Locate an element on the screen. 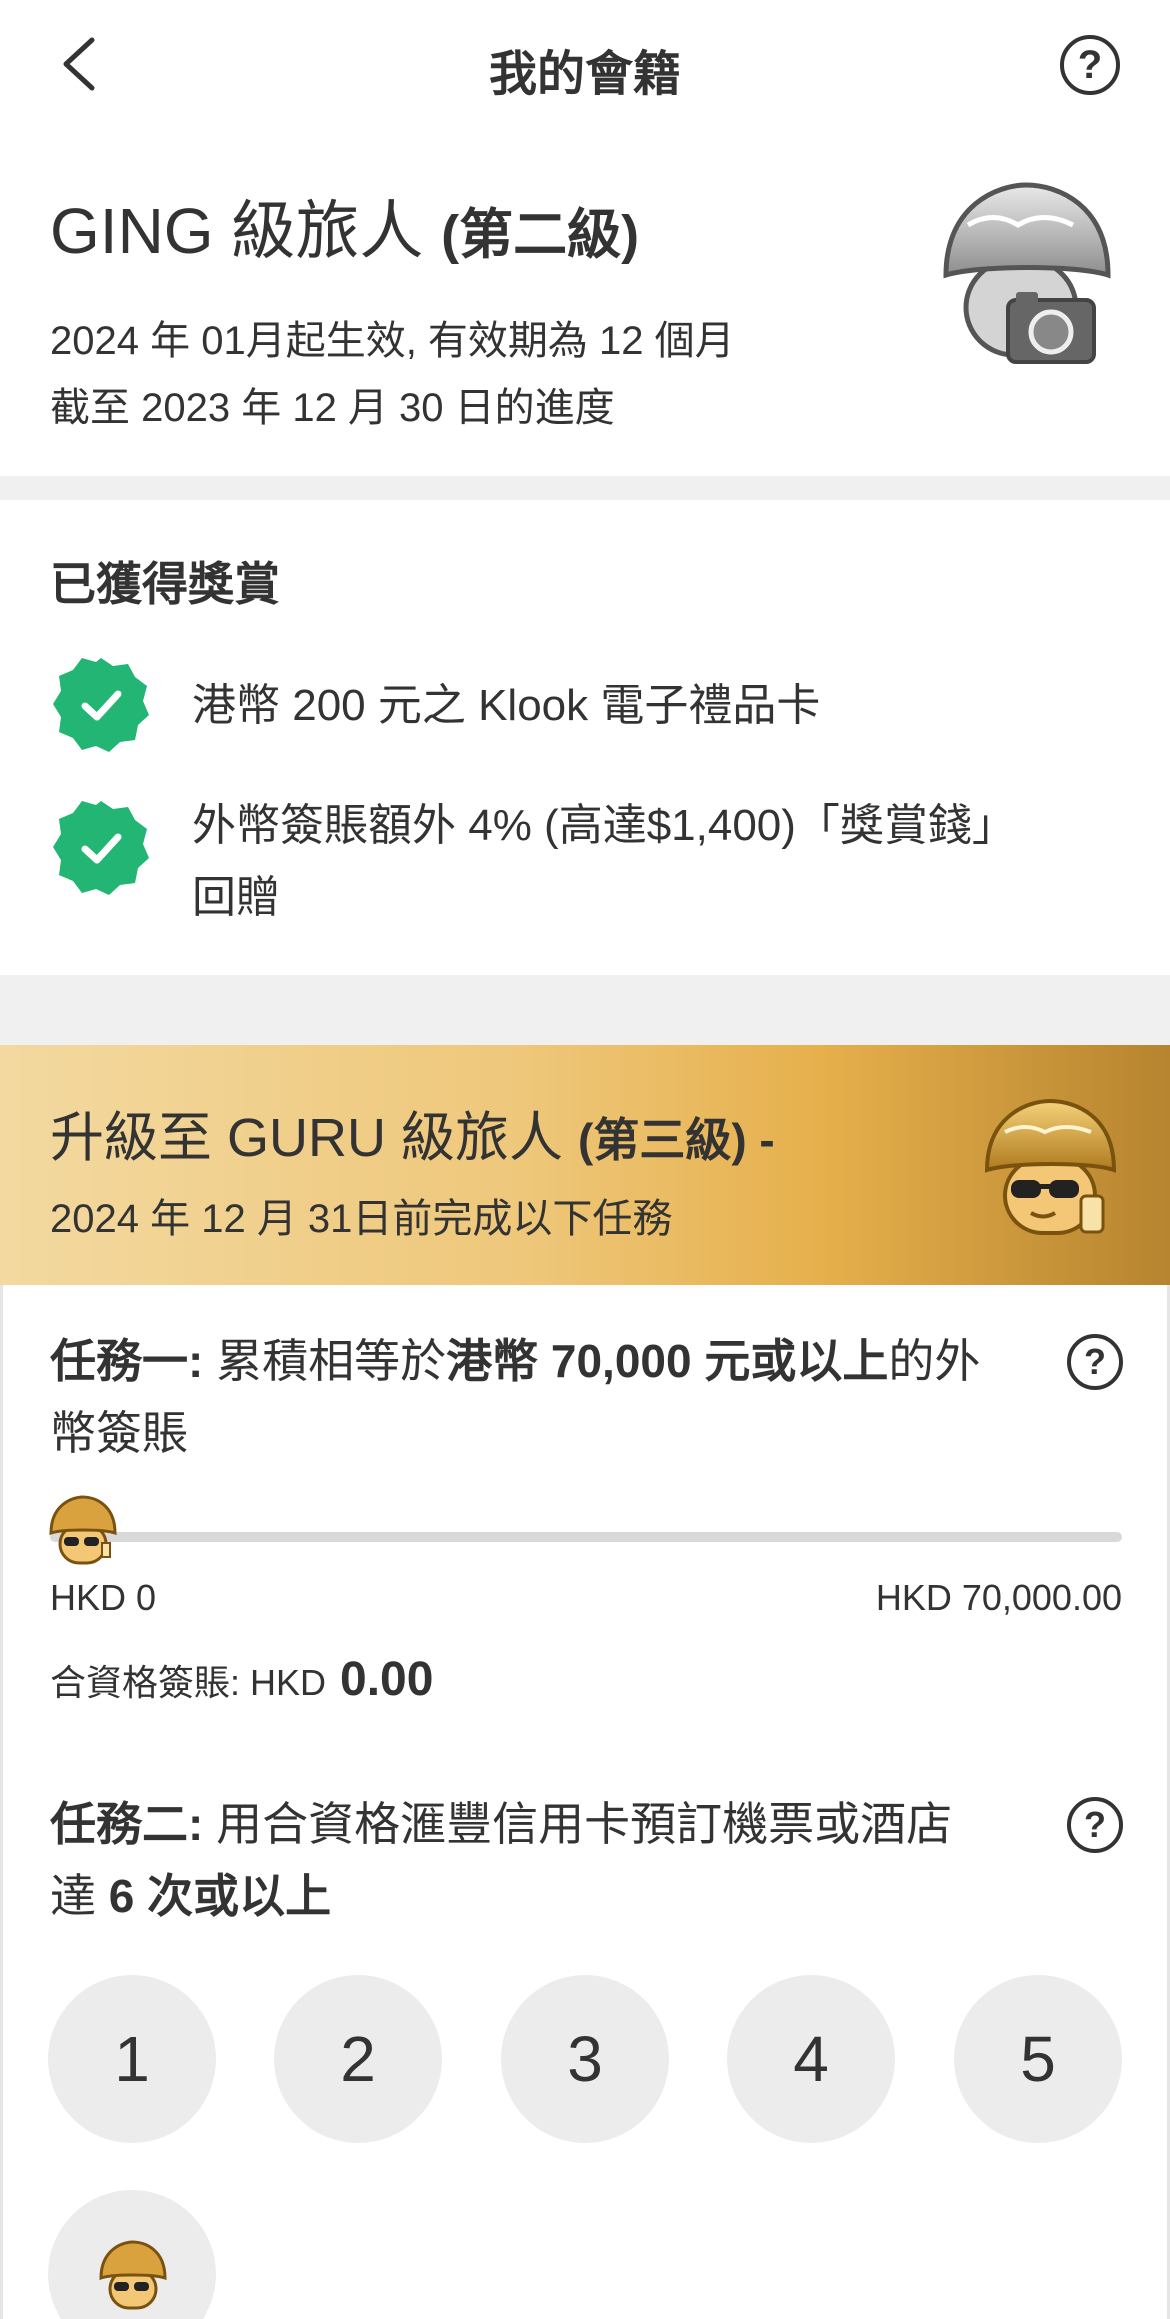 Image resolution: width=1170 pixels, height=2319 pixels. task1-amount-label: 合資格簽賬: HKD is located at coordinates (188, 1682).